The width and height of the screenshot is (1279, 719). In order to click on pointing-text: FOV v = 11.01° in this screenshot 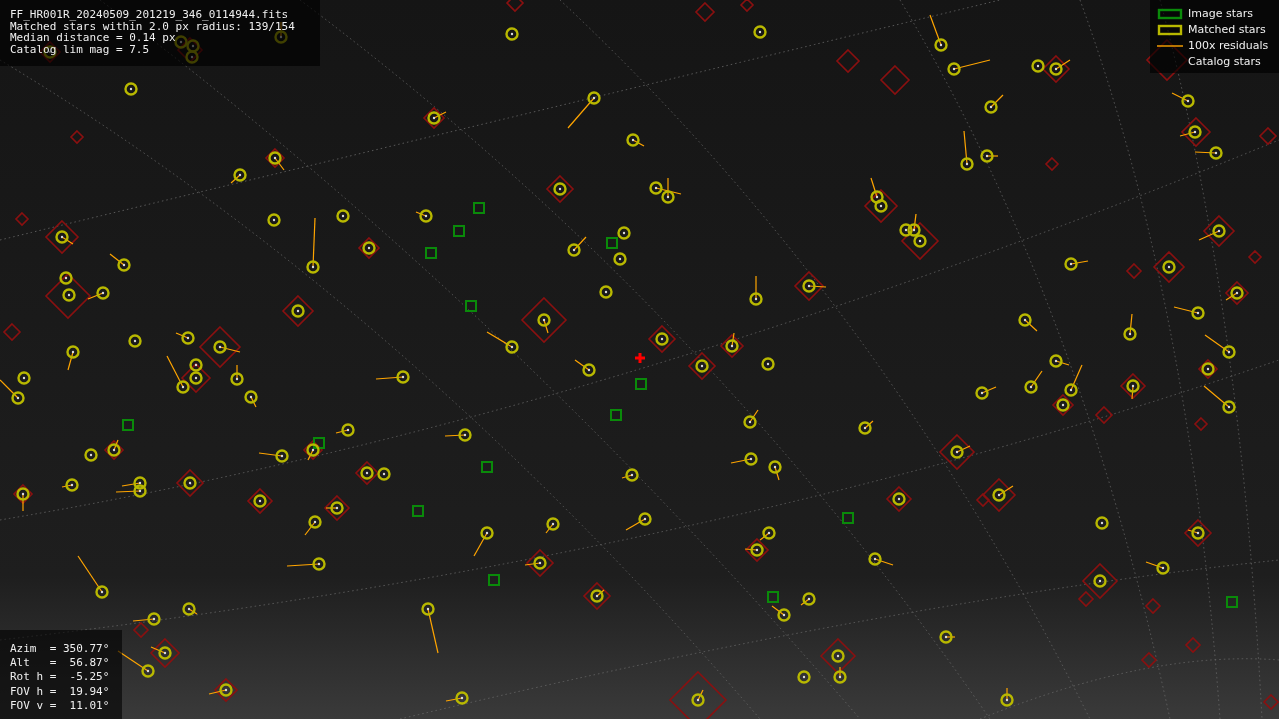, I will do `click(60, 705)`.